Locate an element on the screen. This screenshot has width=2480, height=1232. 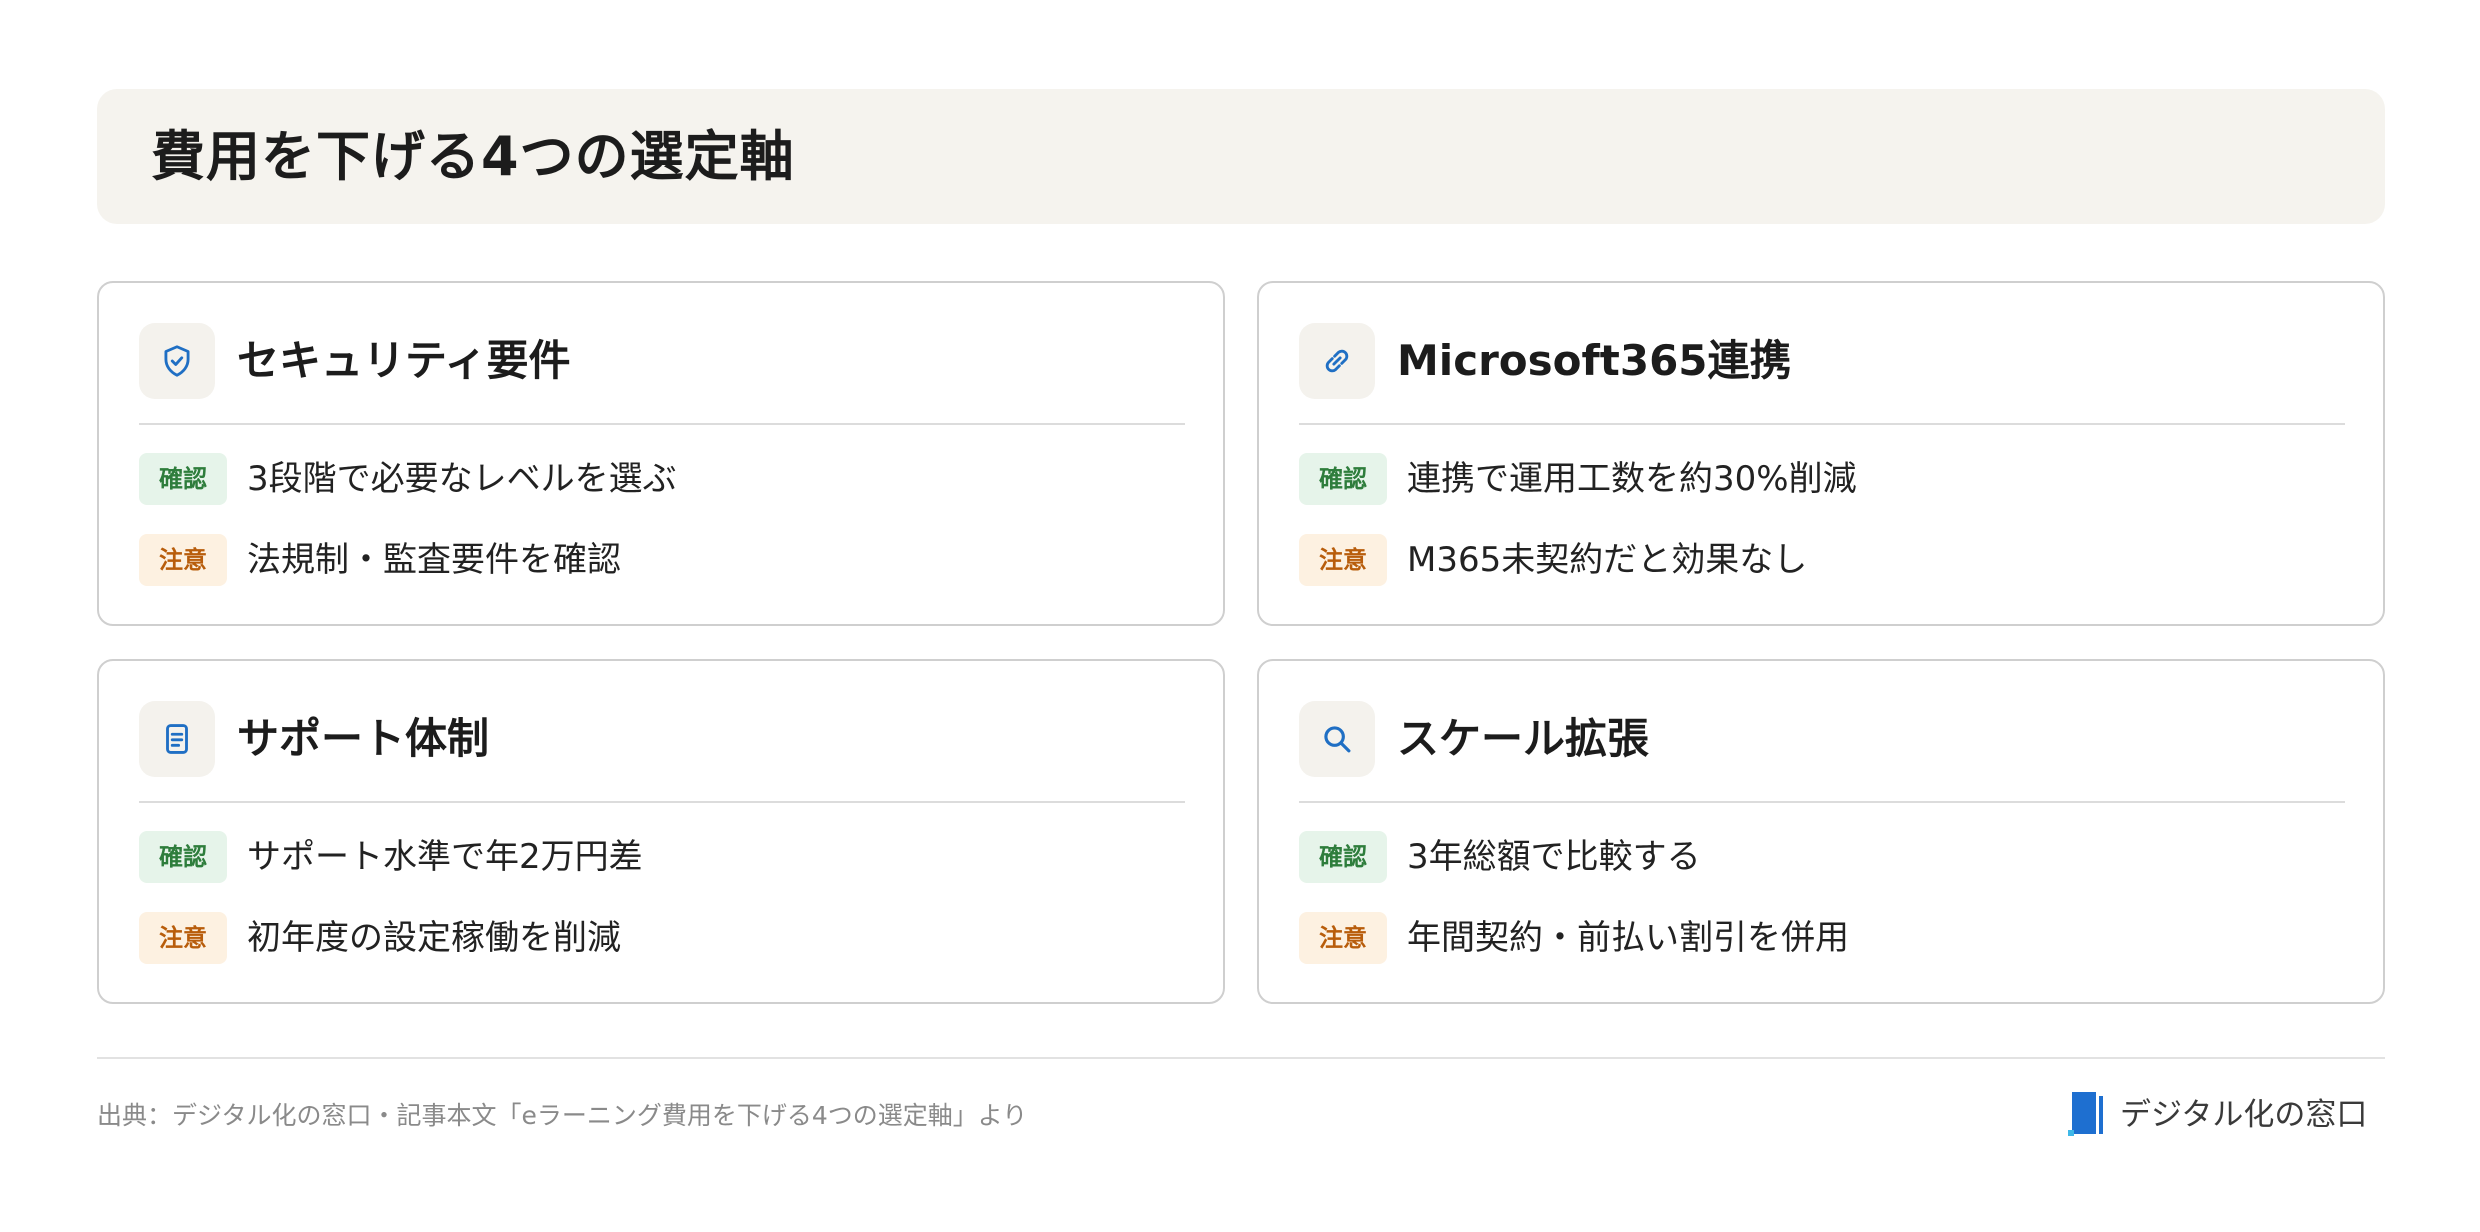
shield-check-icon is located at coordinates (177, 361).